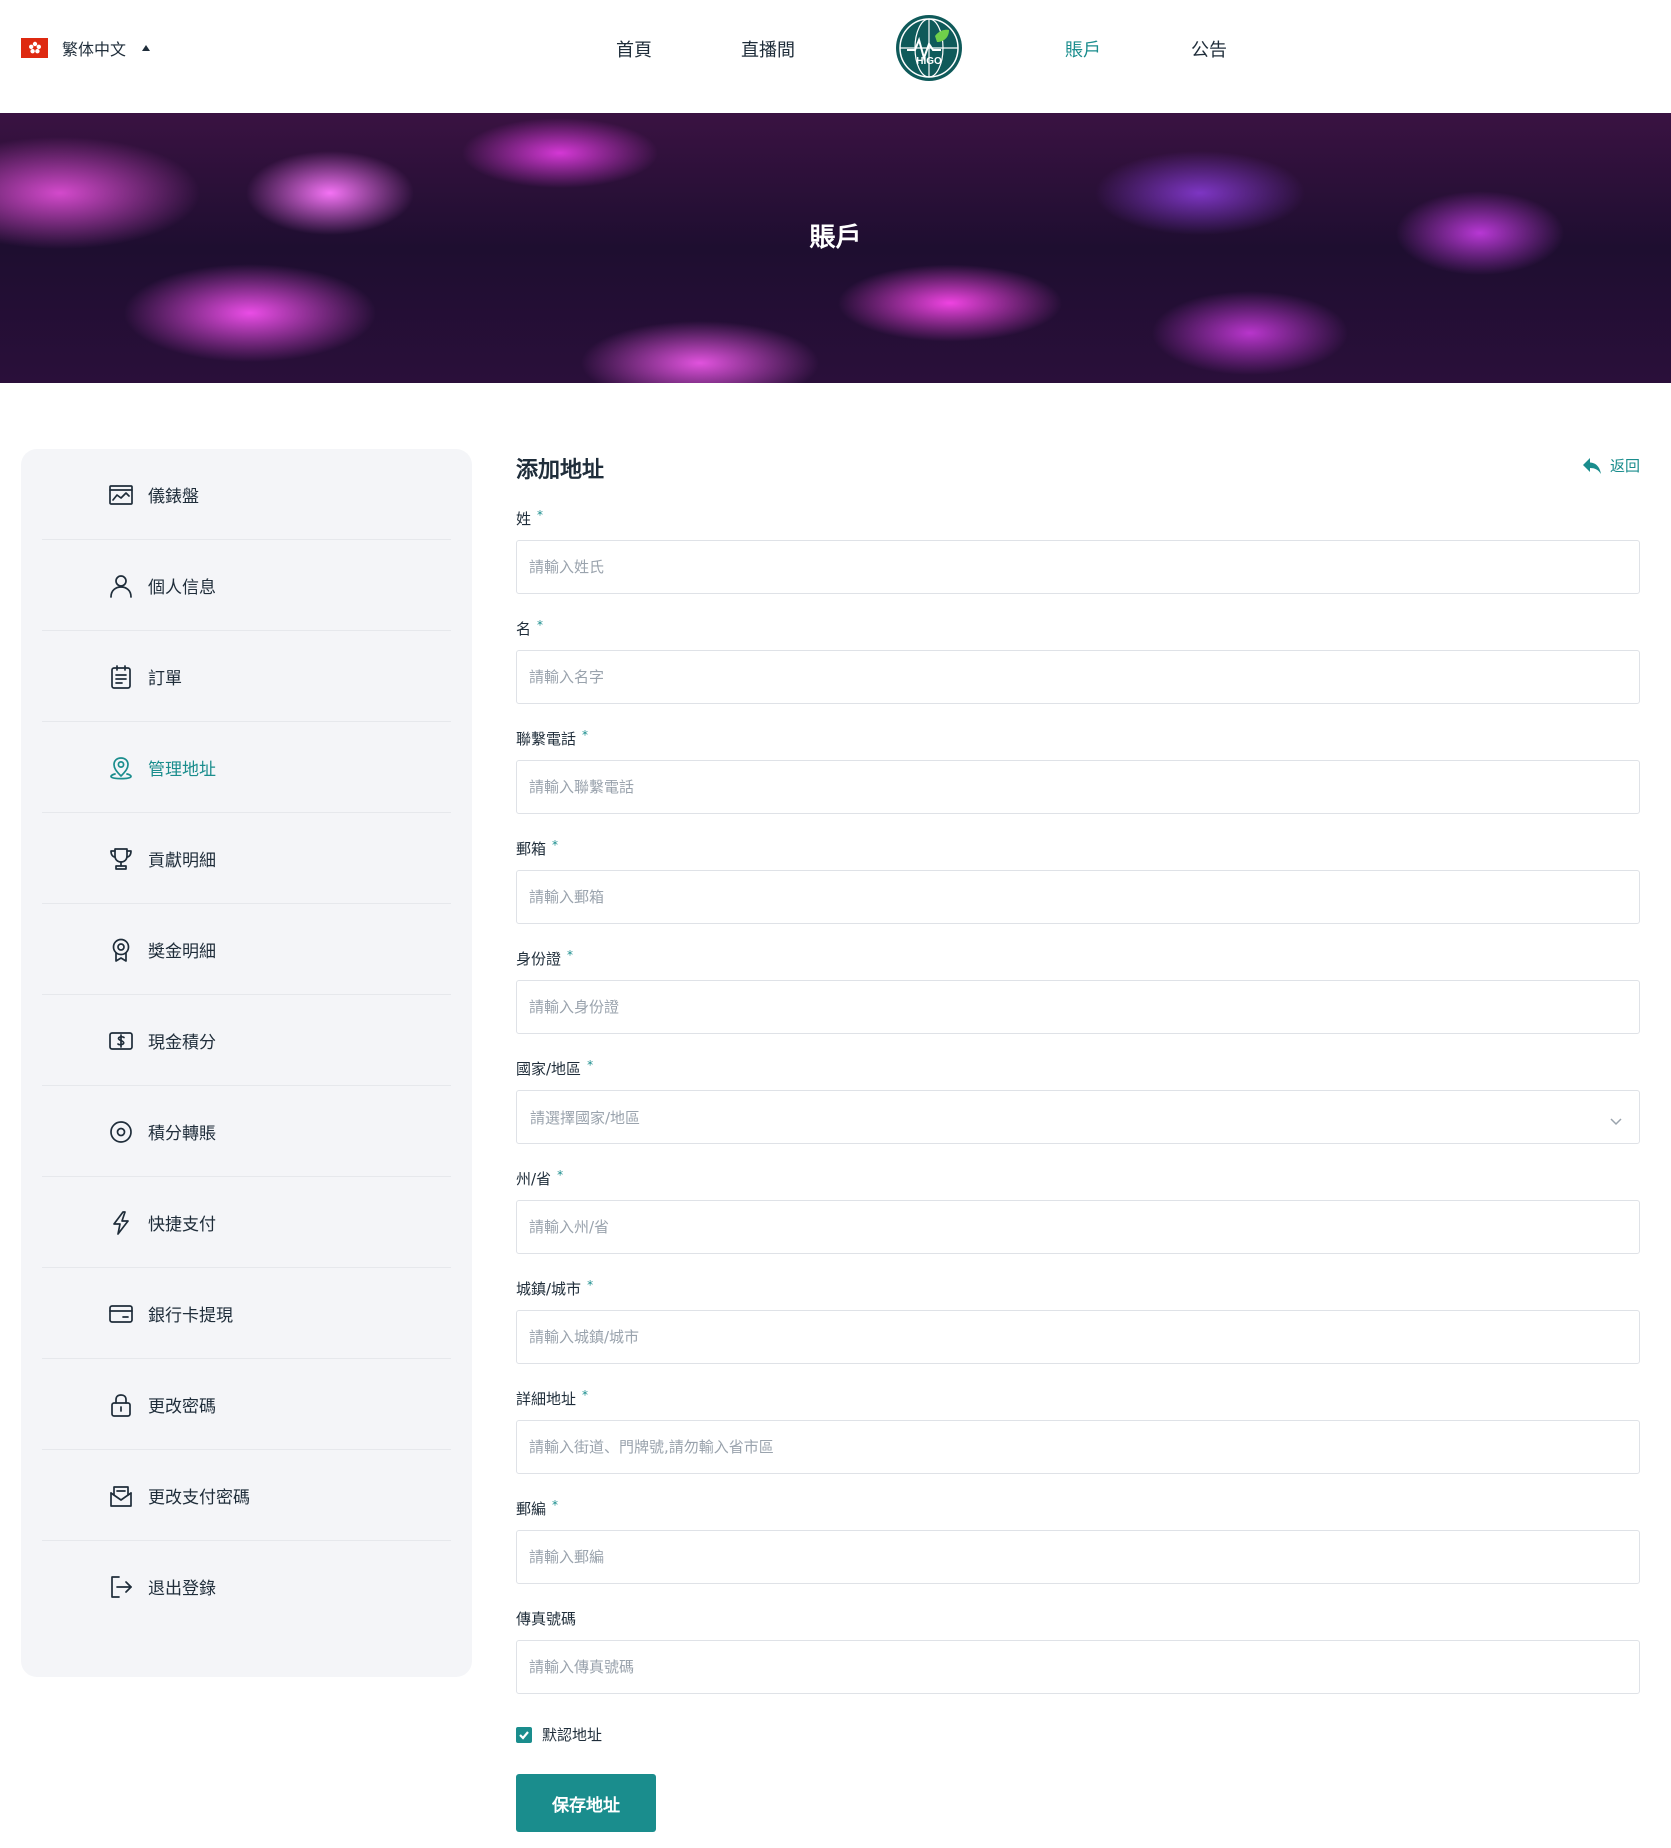  Describe the element at coordinates (929, 48) in the screenshot. I see `higo-logo: HIGO` at that location.